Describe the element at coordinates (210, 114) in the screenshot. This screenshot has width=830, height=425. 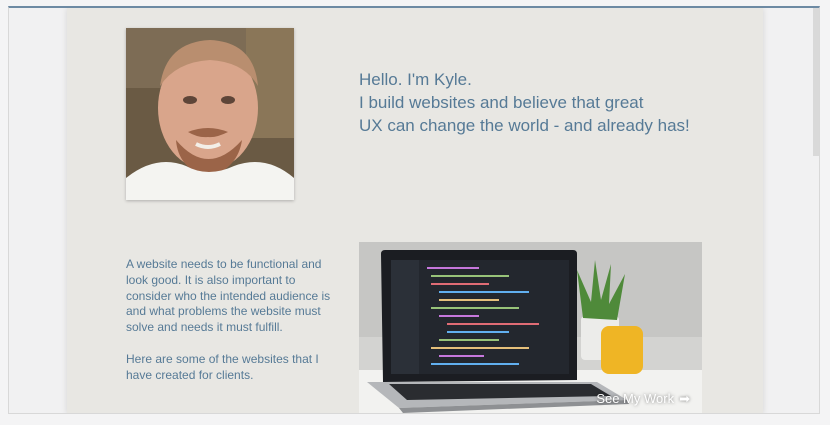
I see `profile-photo` at that location.